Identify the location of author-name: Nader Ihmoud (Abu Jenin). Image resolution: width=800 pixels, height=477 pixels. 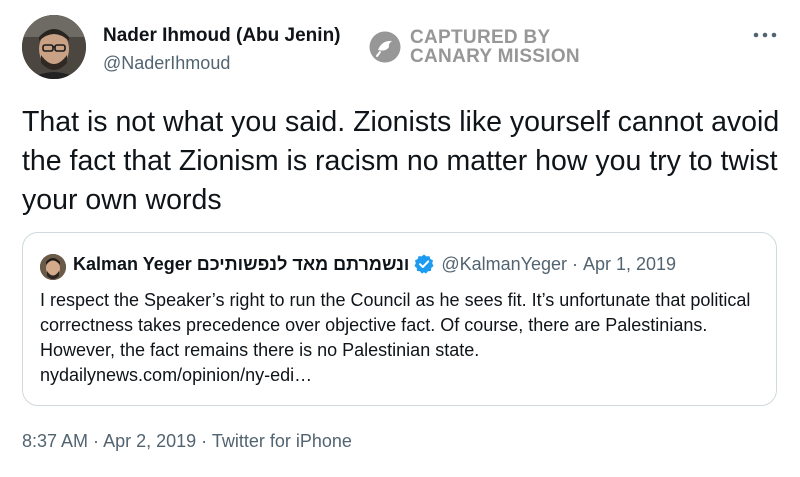
(222, 36).